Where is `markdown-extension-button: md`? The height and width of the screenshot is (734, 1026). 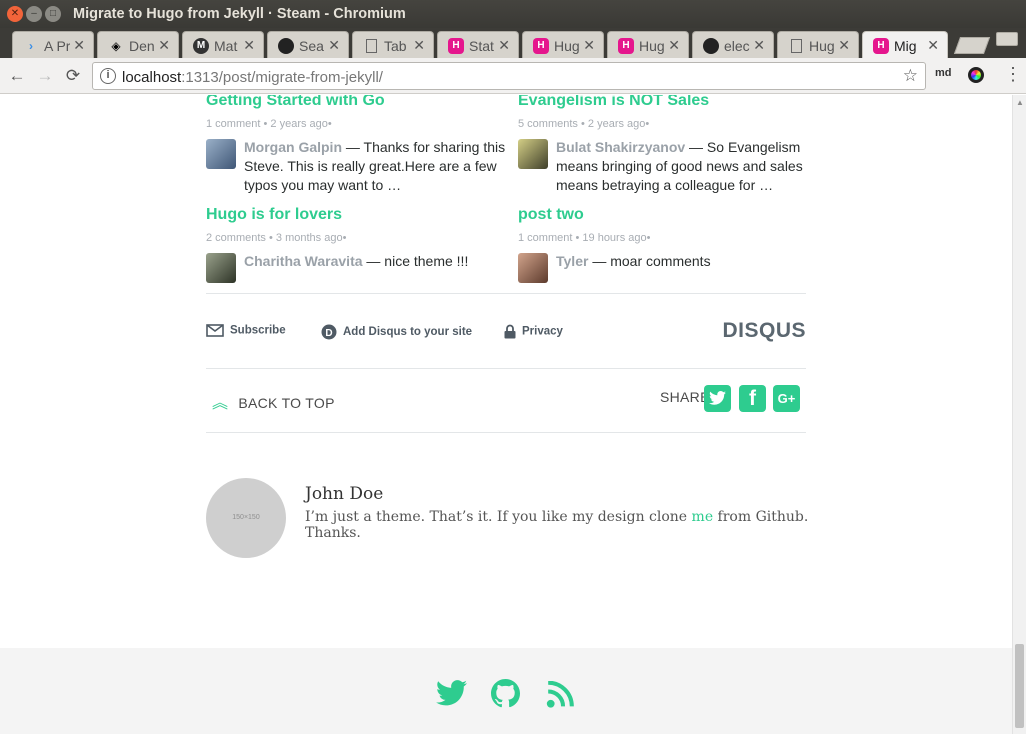 markdown-extension-button: md is located at coordinates (943, 73).